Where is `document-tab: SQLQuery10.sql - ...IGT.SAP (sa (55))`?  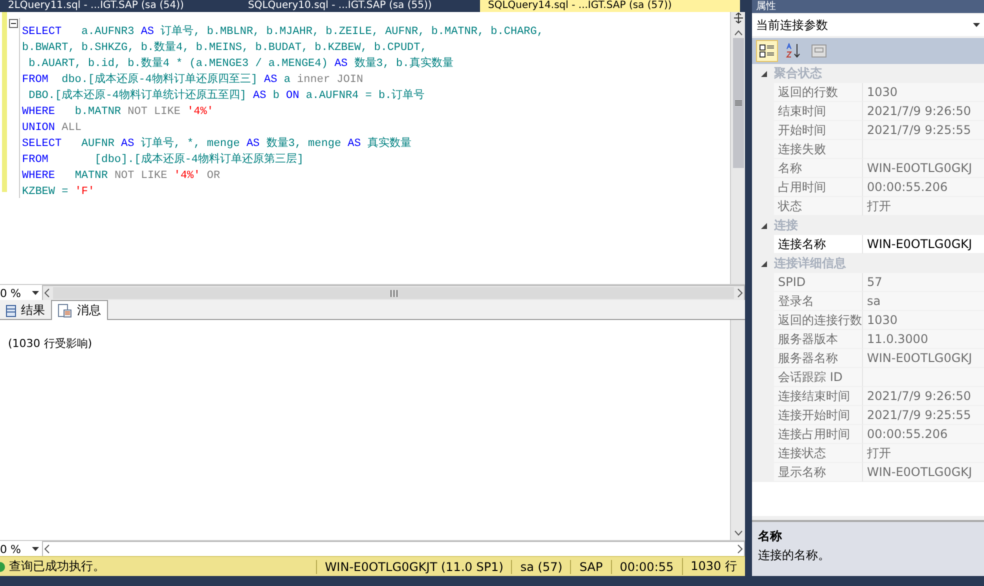
document-tab: SQLQuery10.sql - ...IGT.SAP (sa (55)) is located at coordinates (360, 6).